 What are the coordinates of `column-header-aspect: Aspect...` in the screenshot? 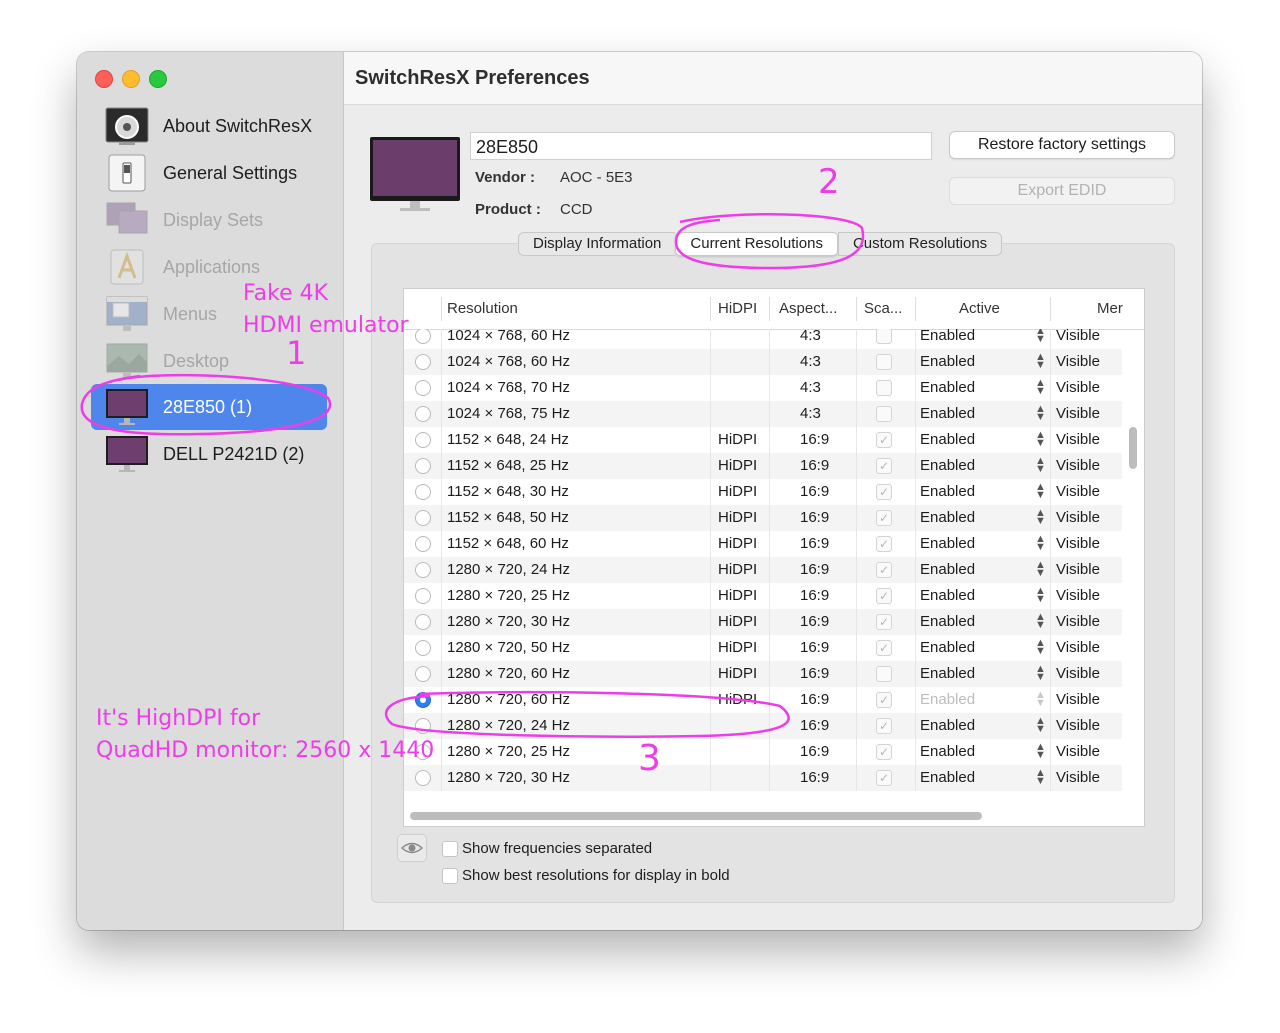 It's located at (808, 308).